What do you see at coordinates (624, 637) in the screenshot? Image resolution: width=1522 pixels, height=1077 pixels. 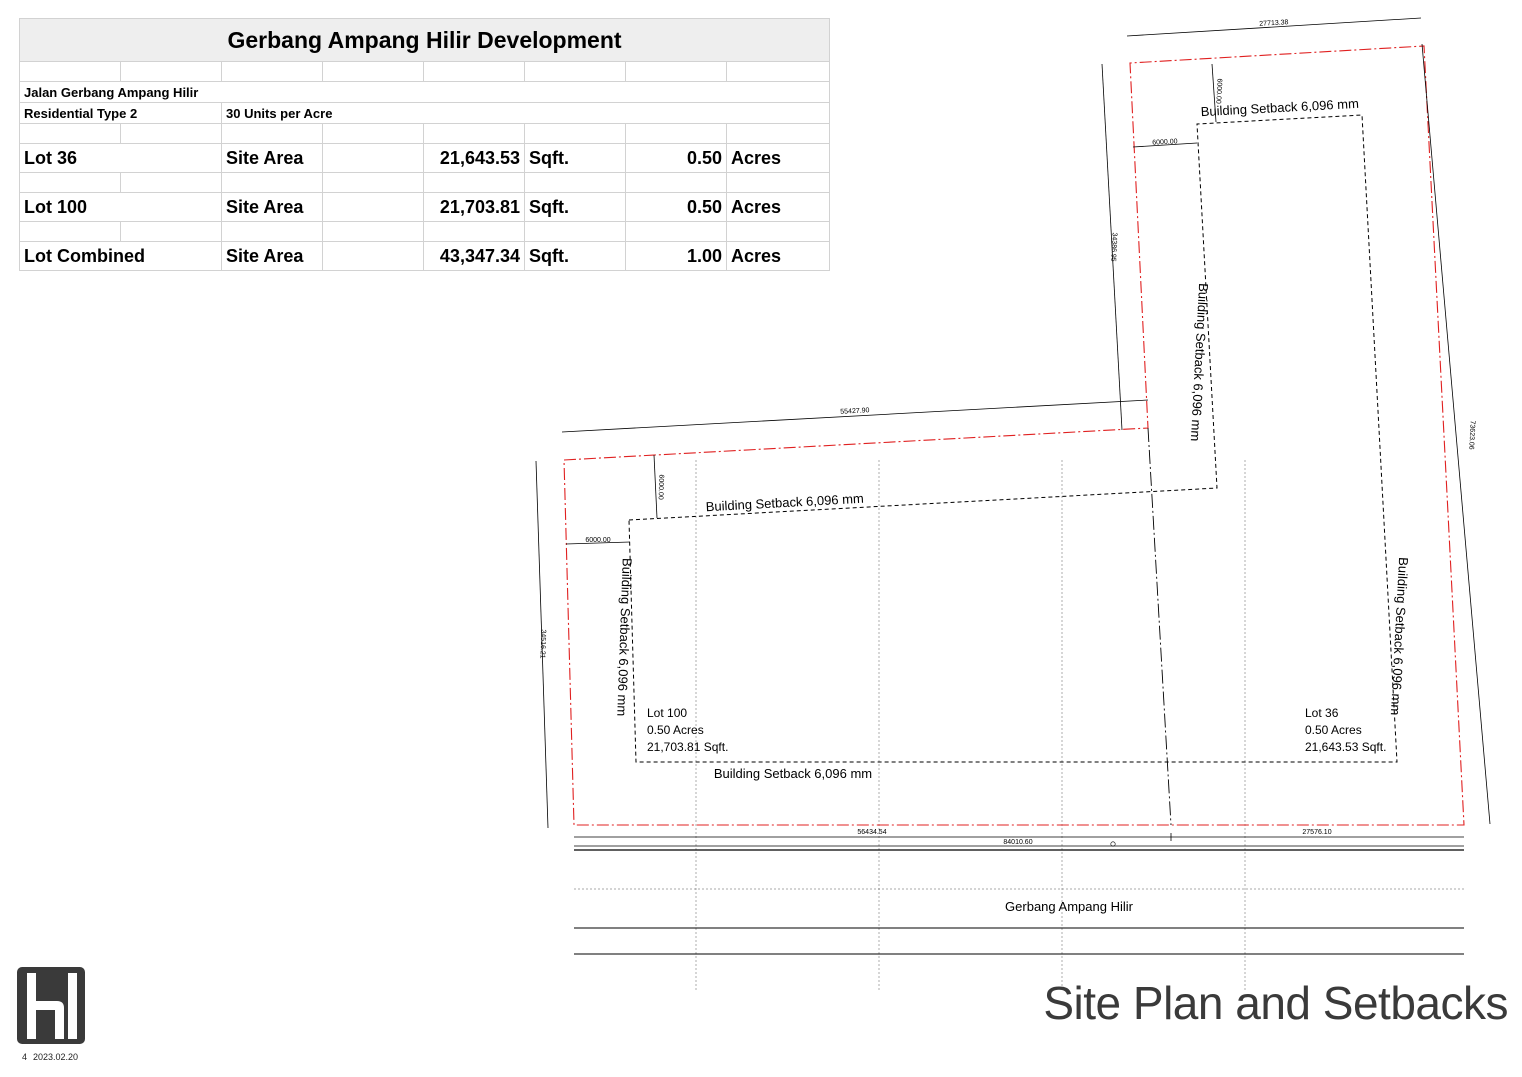 I see `setback-label-left: Building Setback 6,096 mm` at bounding box center [624, 637].